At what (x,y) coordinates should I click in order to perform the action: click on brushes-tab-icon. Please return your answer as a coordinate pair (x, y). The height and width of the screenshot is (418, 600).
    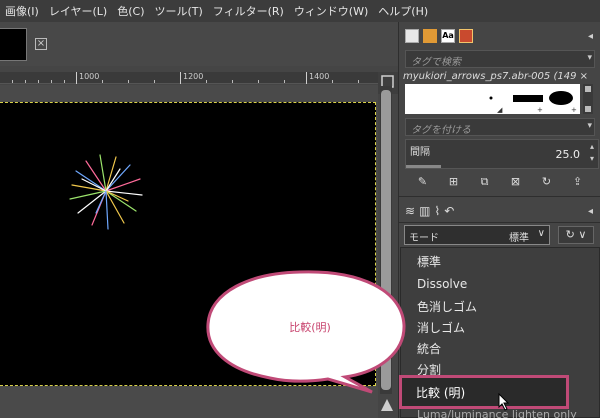
    Looking at the image, I should click on (412, 36).